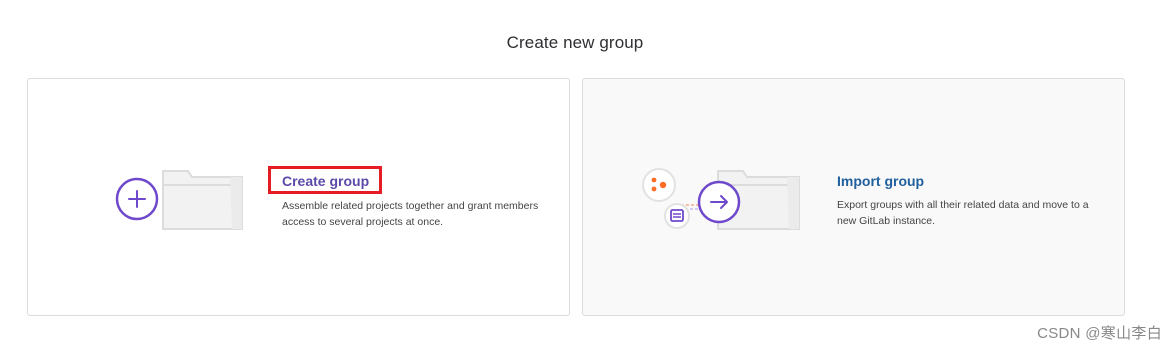 The height and width of the screenshot is (351, 1174). I want to click on watermark: CSDN @寒山李白, so click(1099, 333).